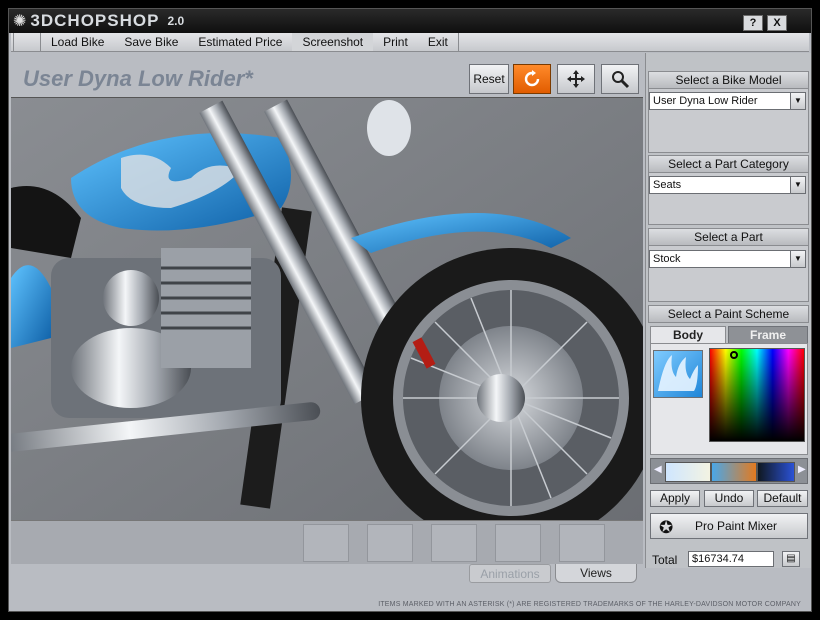 The width and height of the screenshot is (820, 620). I want to click on view-thumbnail-strip, so click(327, 542).